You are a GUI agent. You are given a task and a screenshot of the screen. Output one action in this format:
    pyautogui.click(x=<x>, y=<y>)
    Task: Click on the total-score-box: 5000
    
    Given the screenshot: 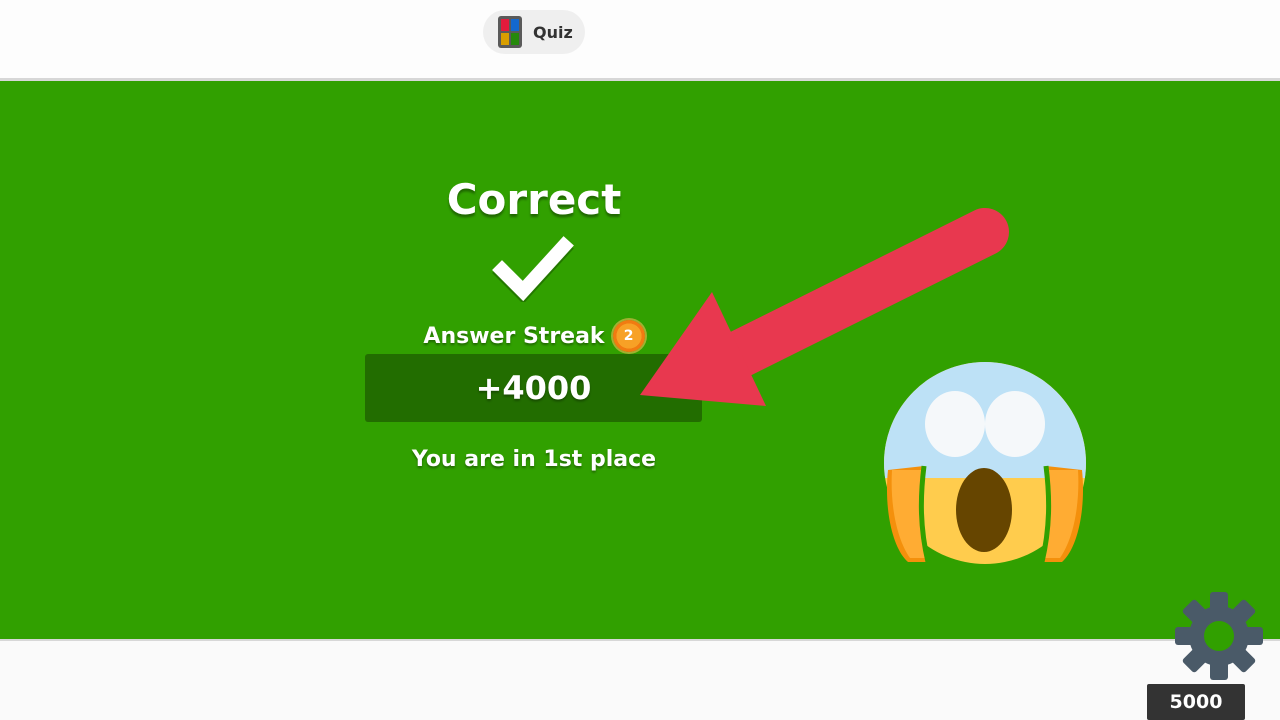 What is the action you would take?
    pyautogui.click(x=1196, y=702)
    